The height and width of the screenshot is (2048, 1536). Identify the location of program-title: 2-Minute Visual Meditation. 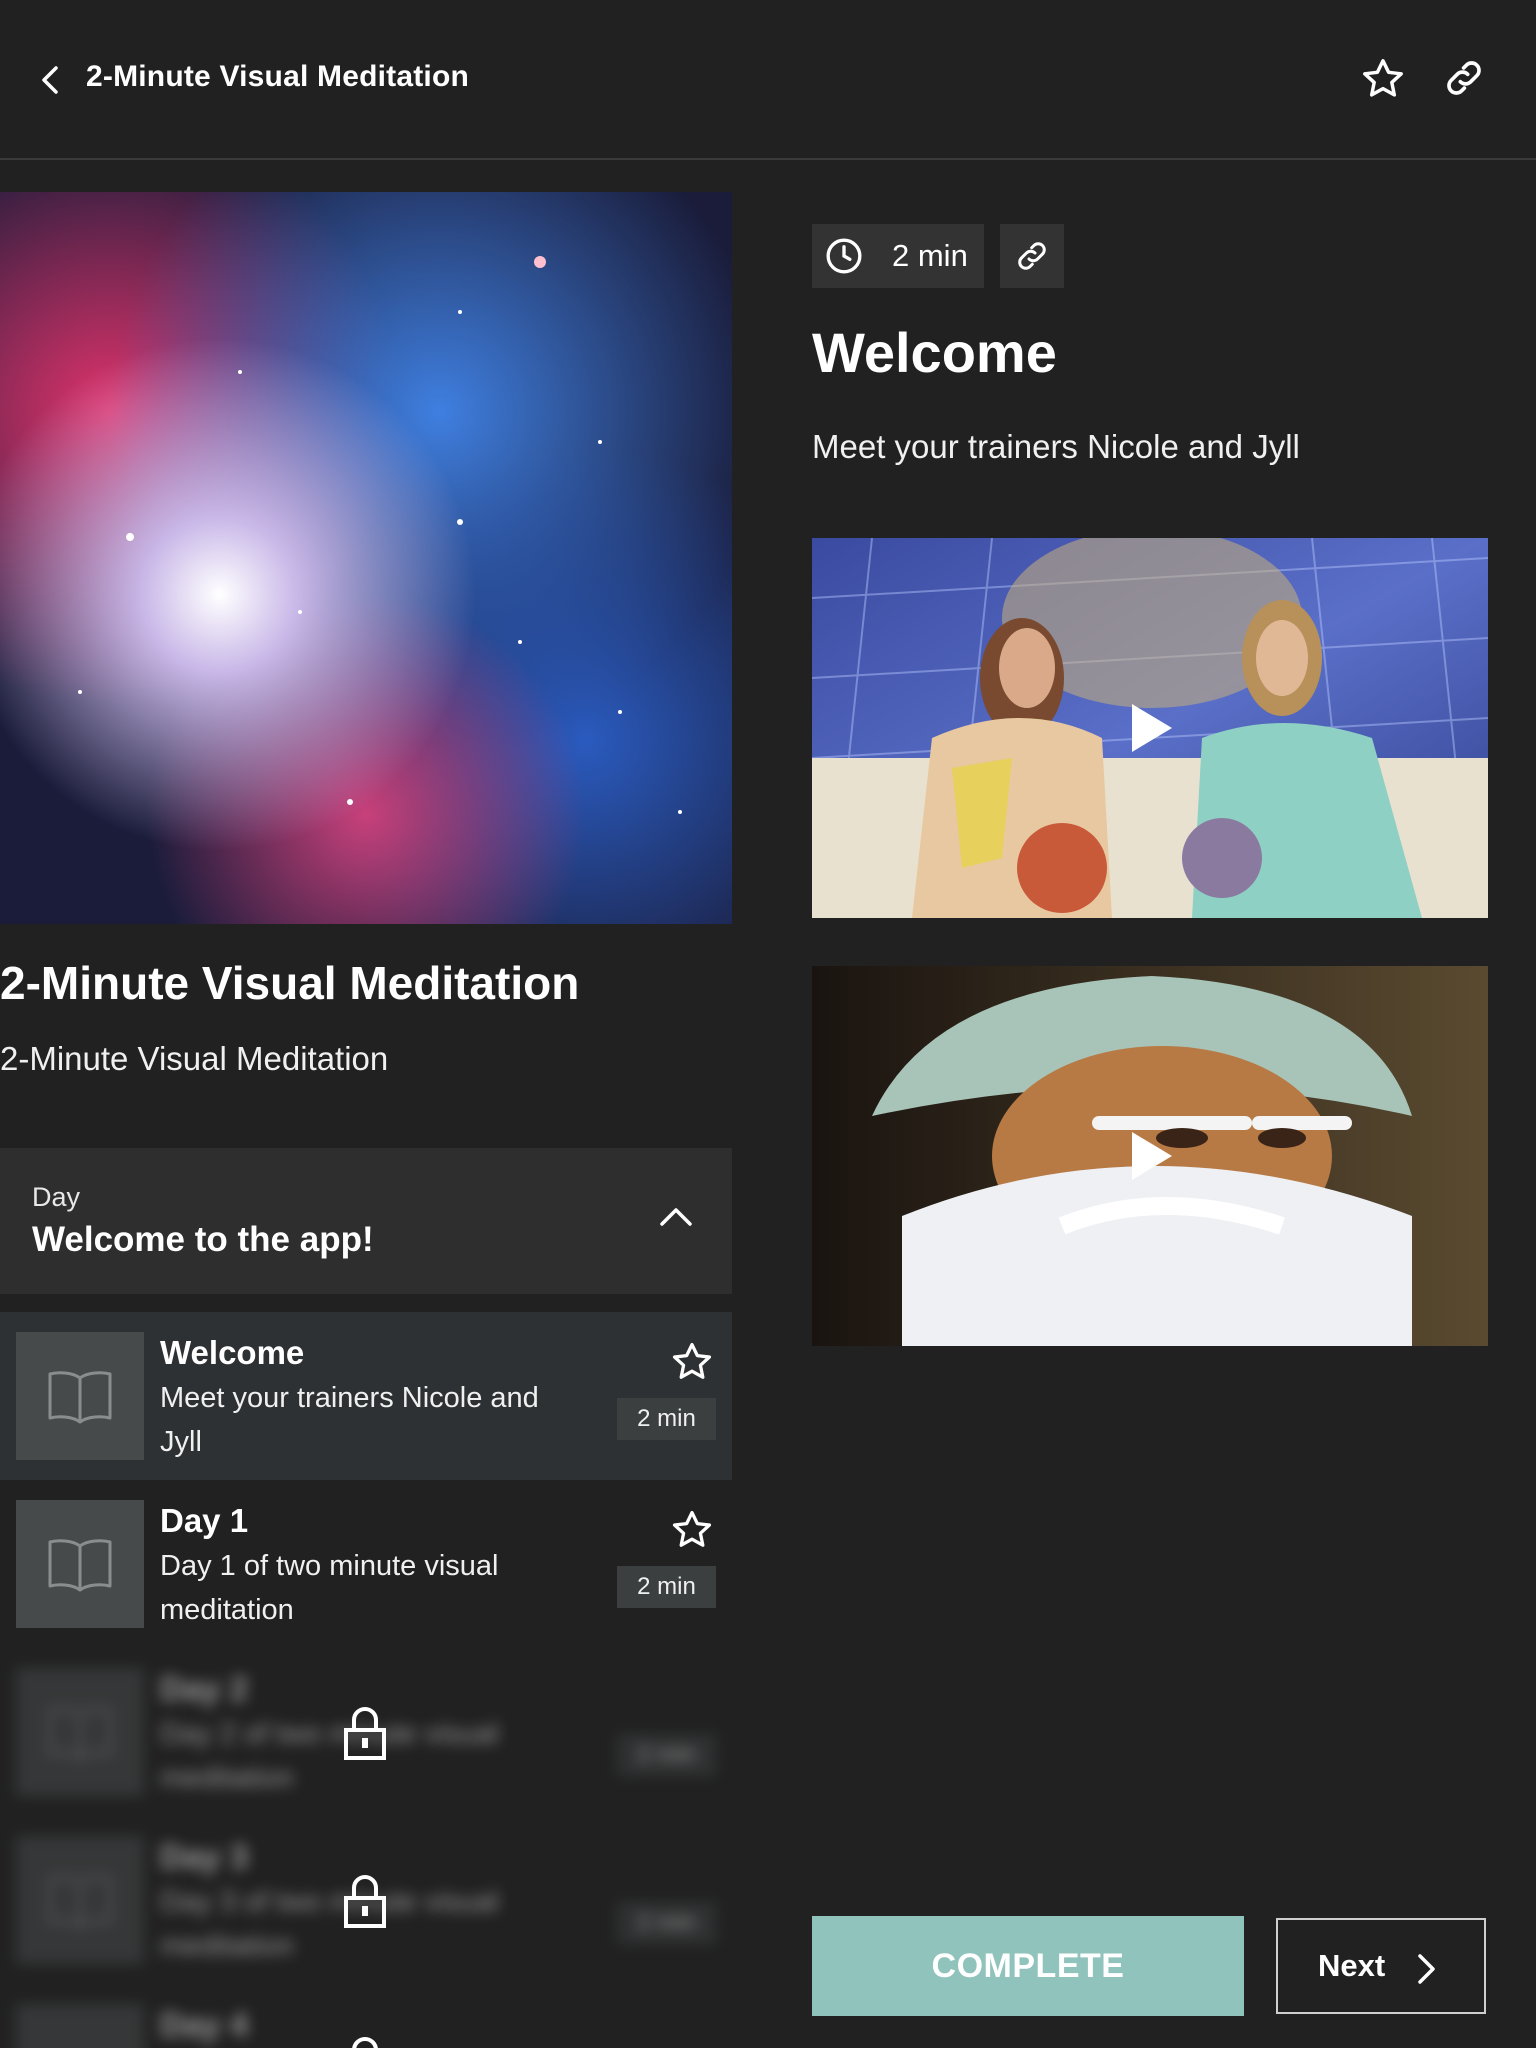
(290, 983).